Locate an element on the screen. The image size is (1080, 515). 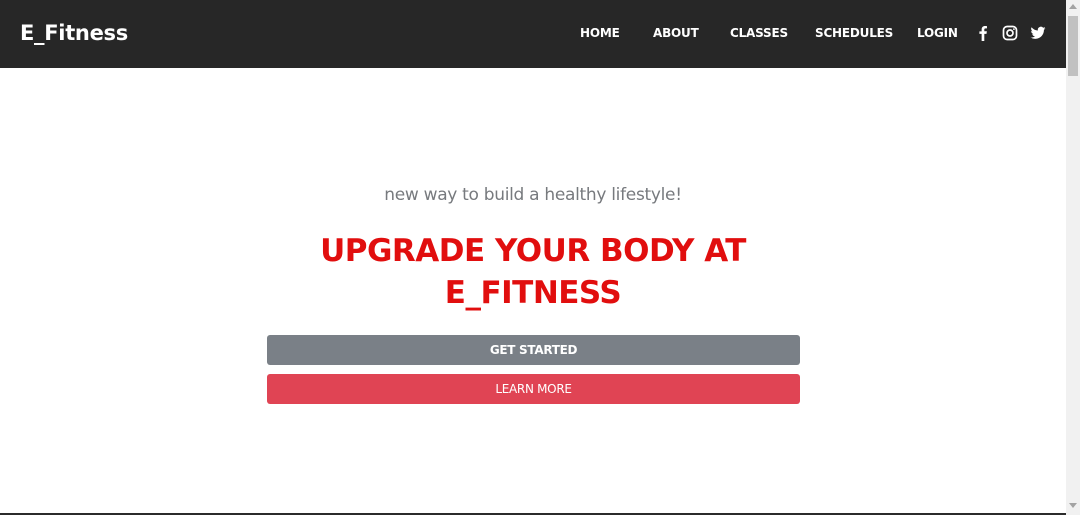
facebook-icon is located at coordinates (983, 33).